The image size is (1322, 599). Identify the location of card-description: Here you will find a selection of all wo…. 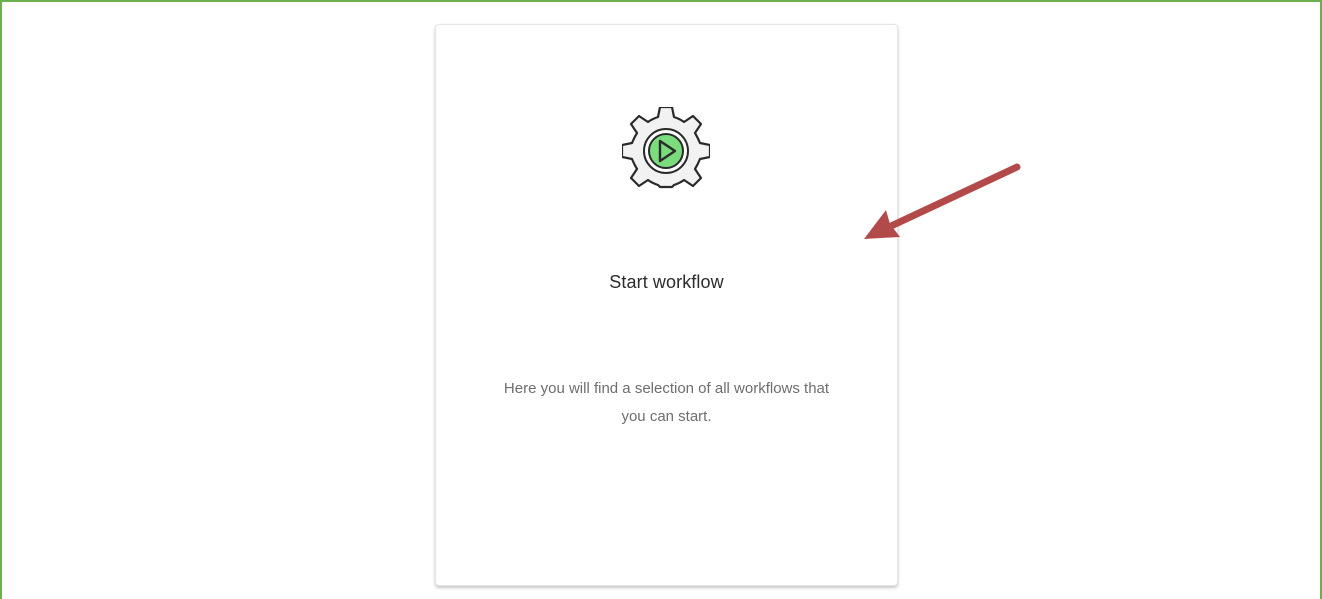
(666, 402).